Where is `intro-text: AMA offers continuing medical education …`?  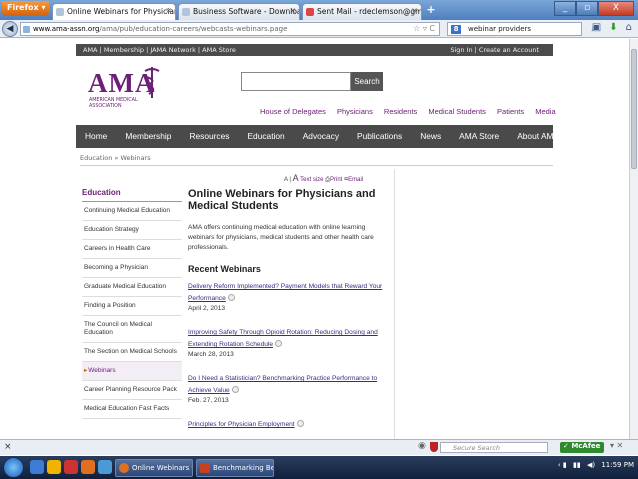
intro-text: AMA offers continuing medical education … is located at coordinates (281, 237).